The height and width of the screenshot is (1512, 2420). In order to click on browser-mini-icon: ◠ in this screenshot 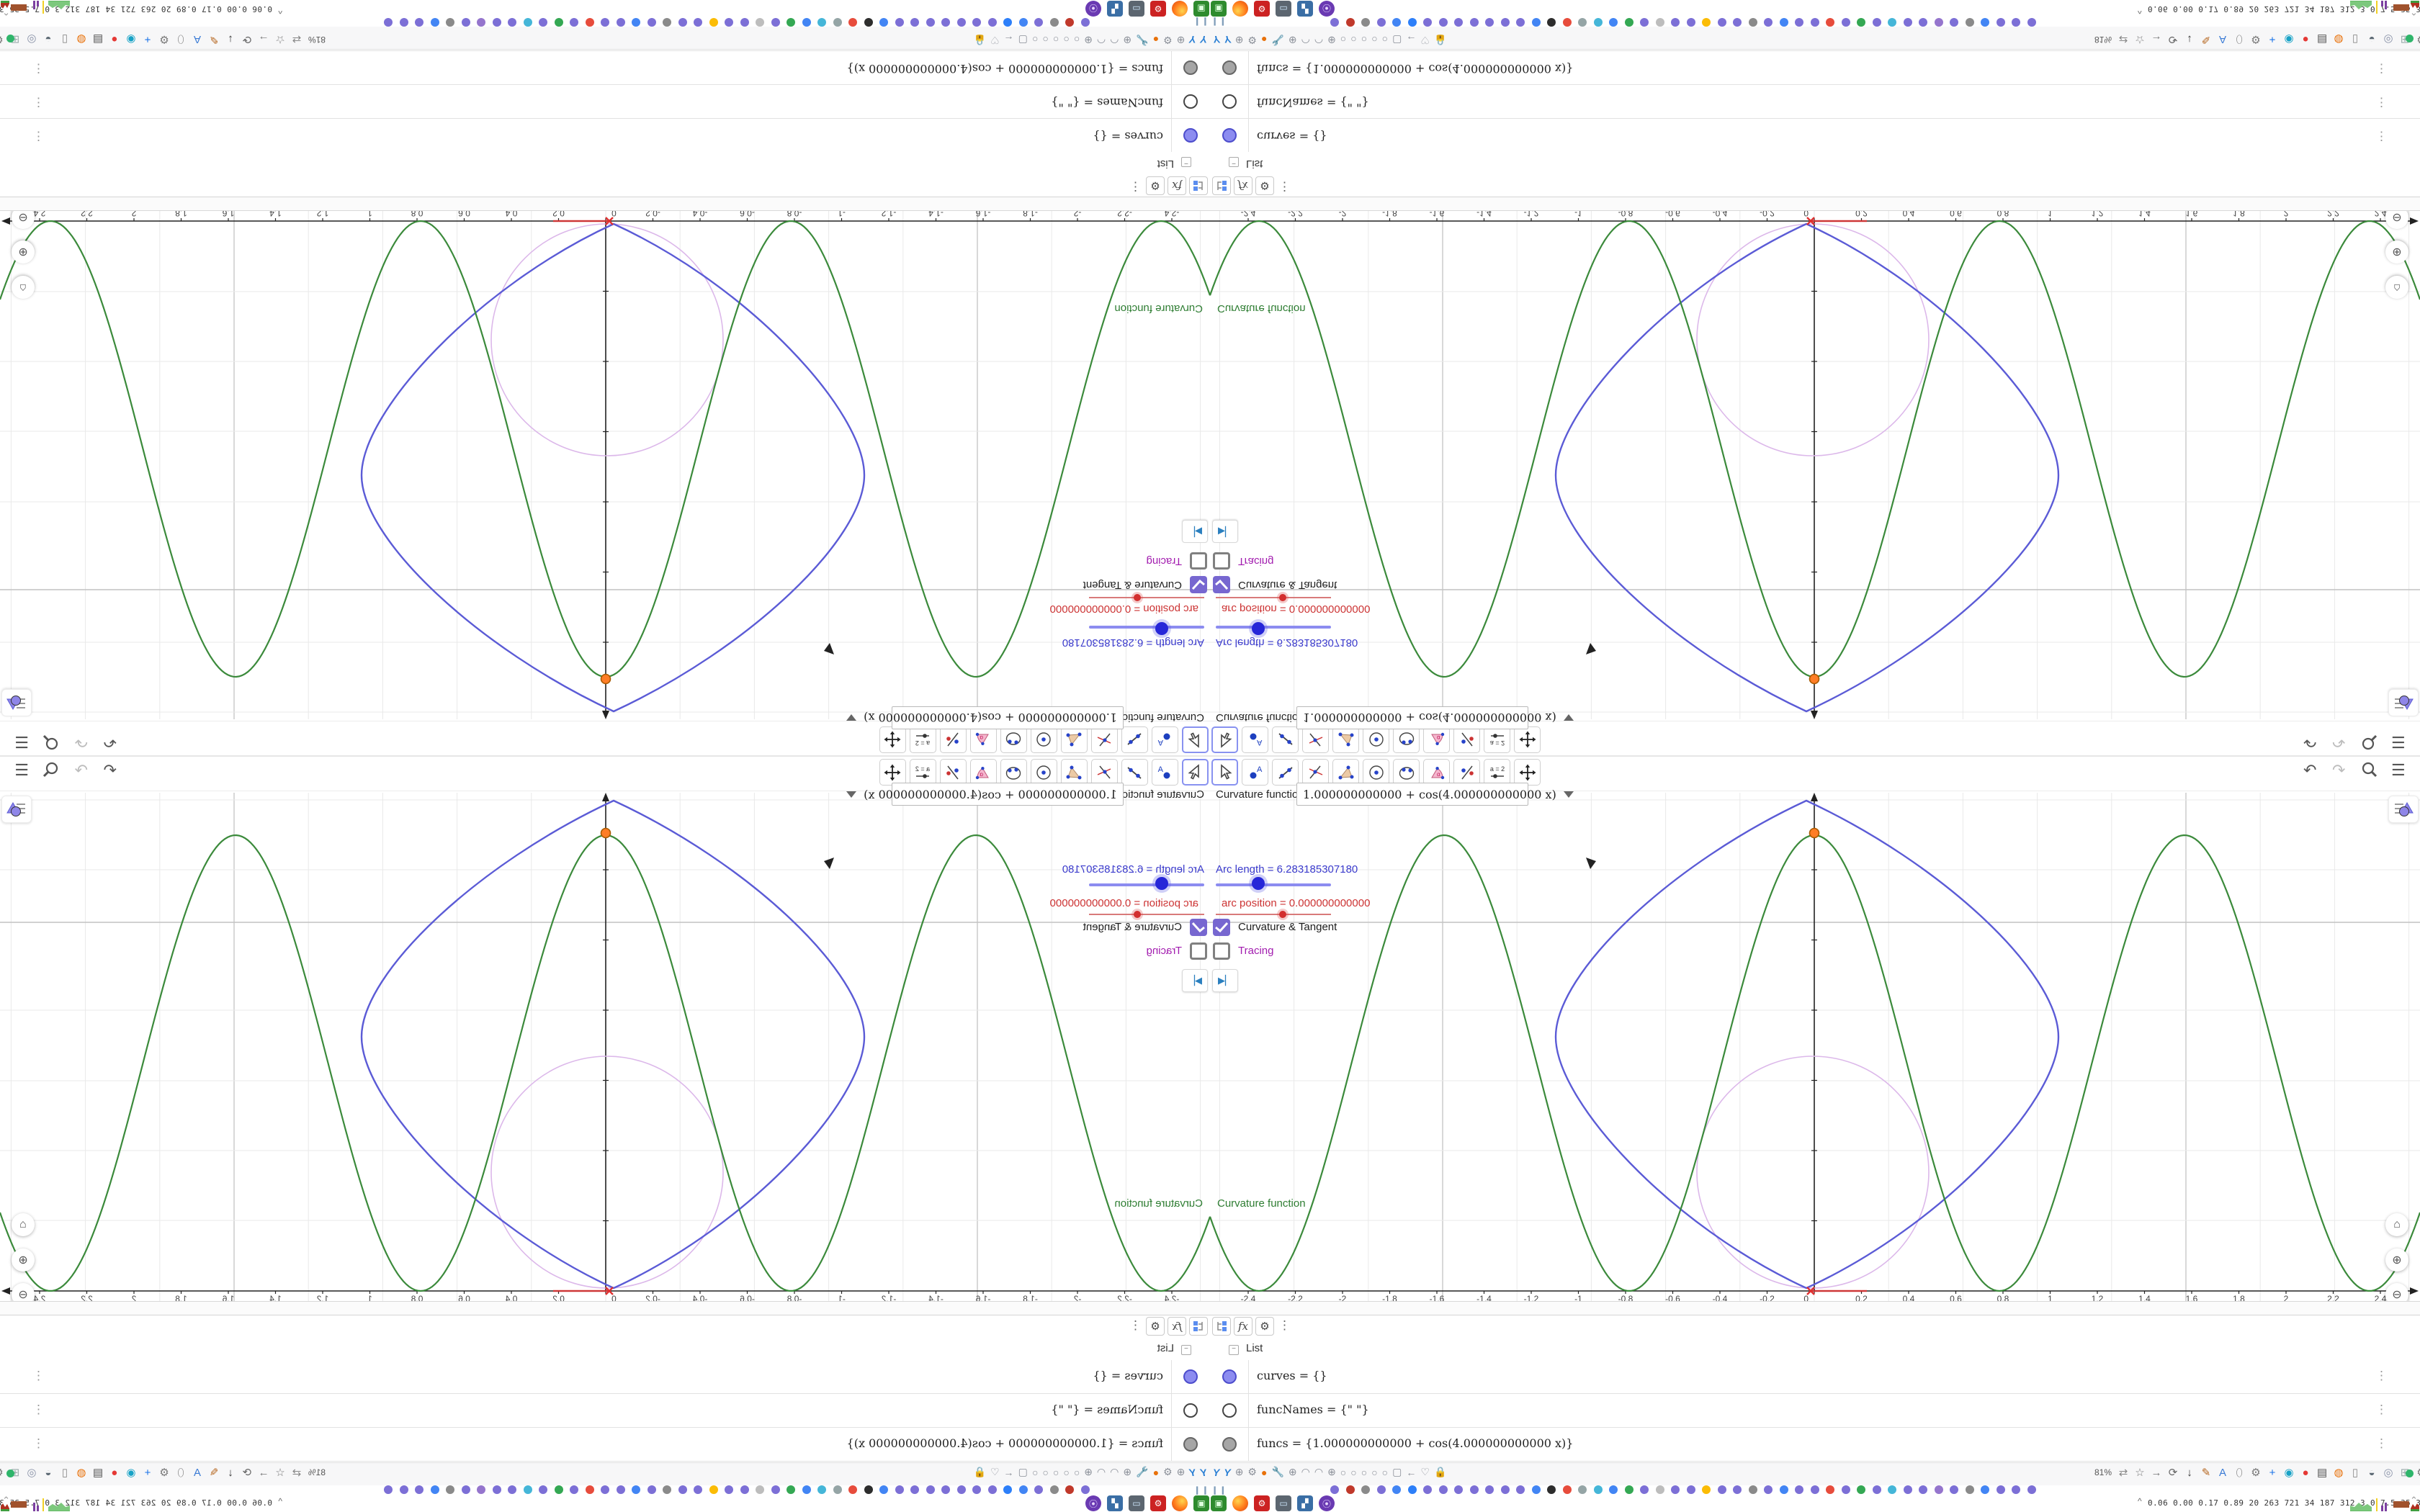, I will do `click(1114, 1472)`.